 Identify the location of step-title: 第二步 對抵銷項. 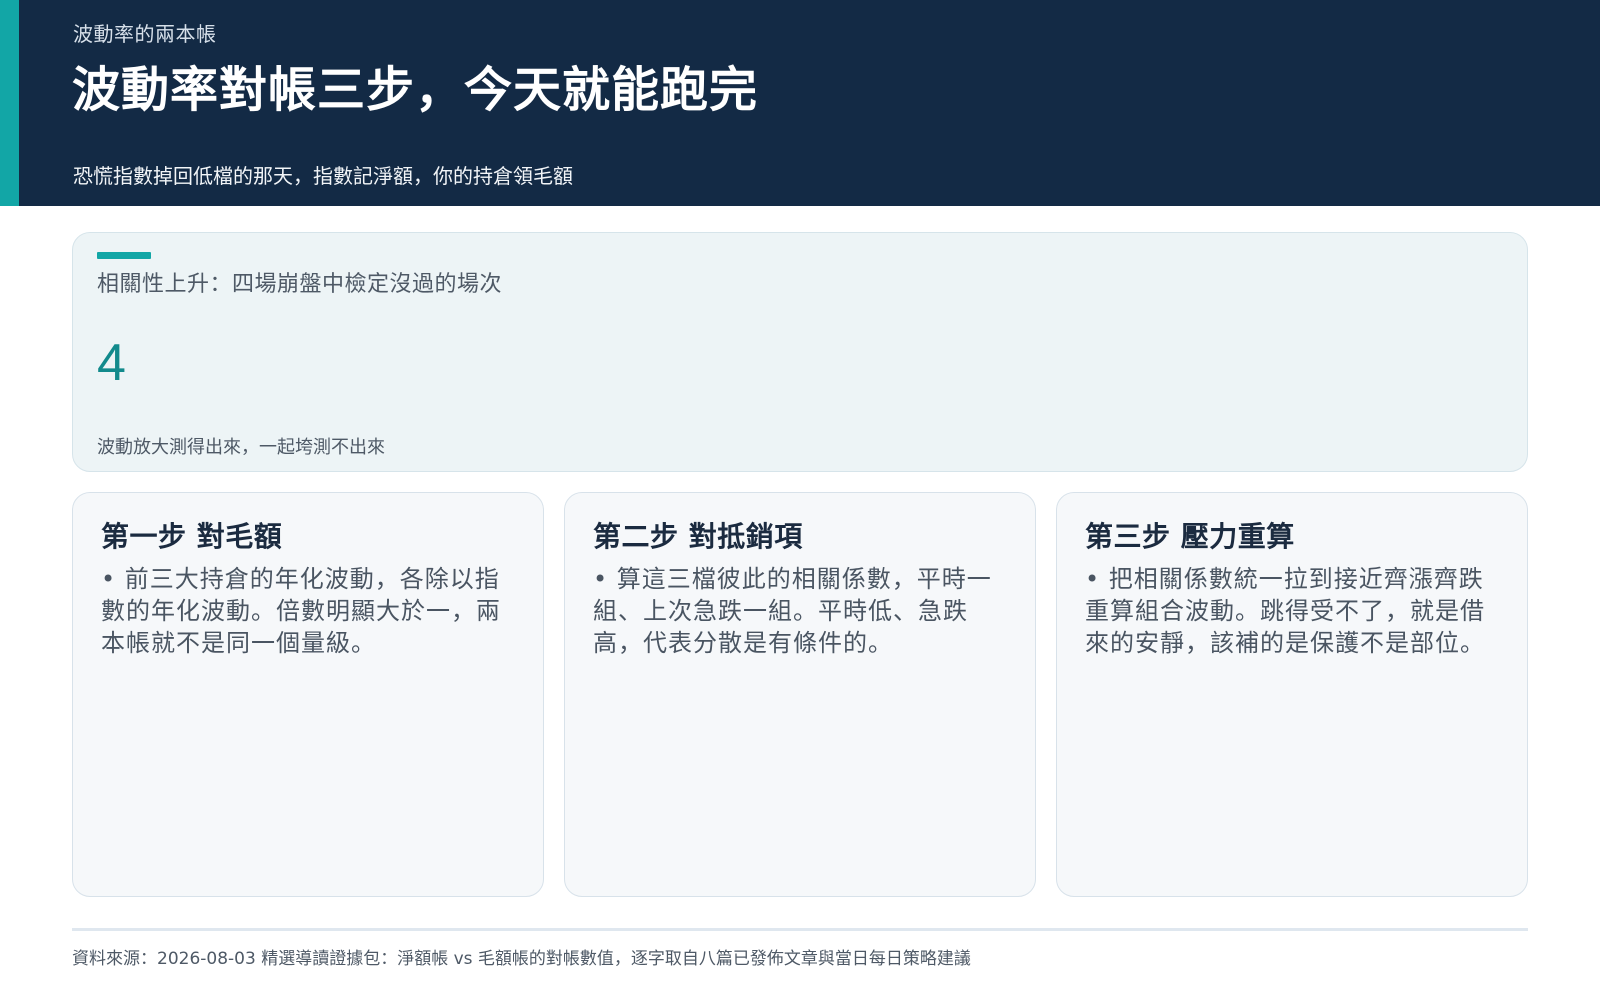
(698, 536).